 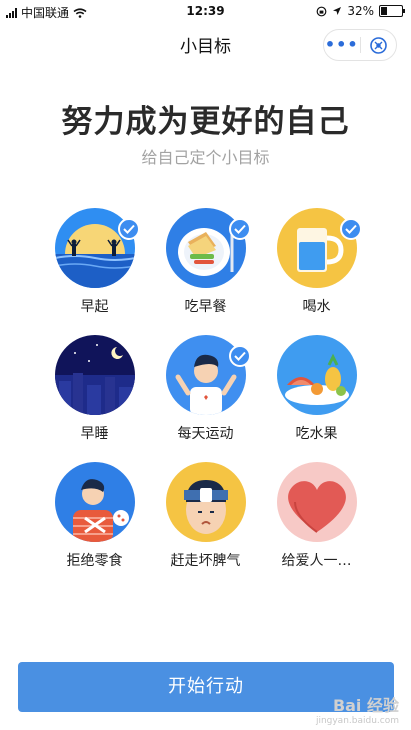 I want to click on headband-face-icon, so click(x=206, y=502).